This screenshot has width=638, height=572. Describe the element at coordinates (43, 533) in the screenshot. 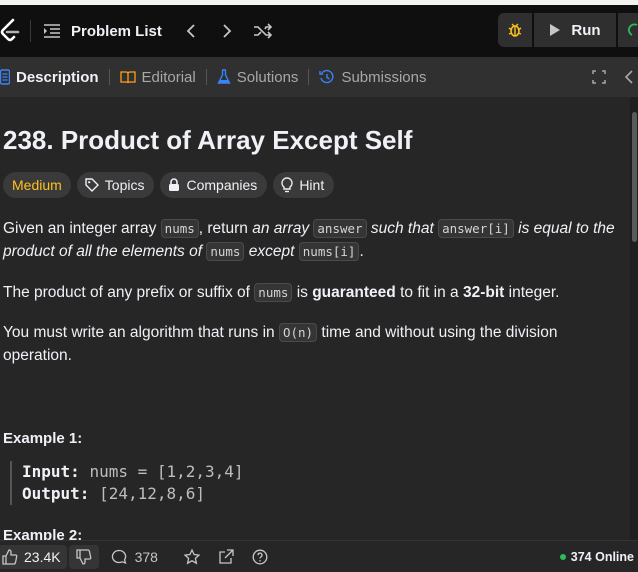

I see `example-2-heading: Example 2:` at that location.